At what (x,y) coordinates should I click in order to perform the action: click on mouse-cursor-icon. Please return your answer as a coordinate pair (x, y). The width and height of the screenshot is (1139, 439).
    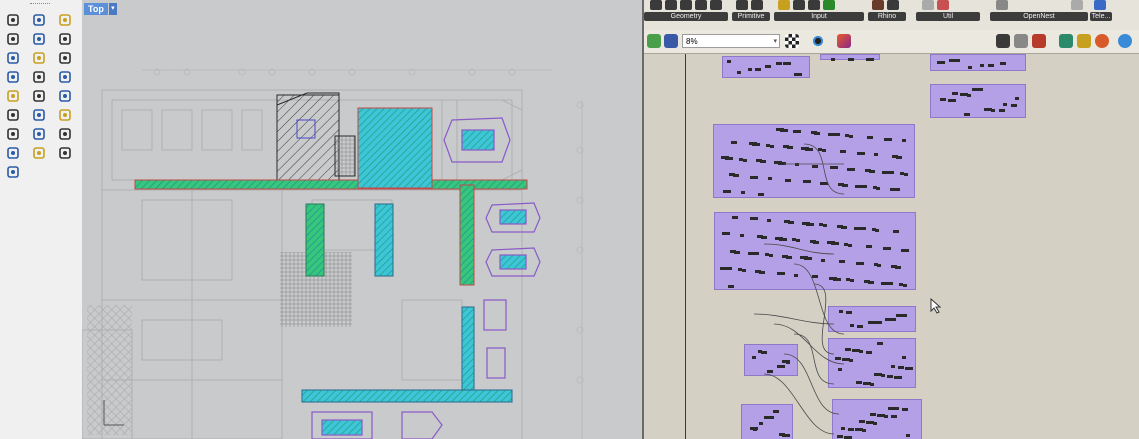
    Looking at the image, I should click on (936, 306).